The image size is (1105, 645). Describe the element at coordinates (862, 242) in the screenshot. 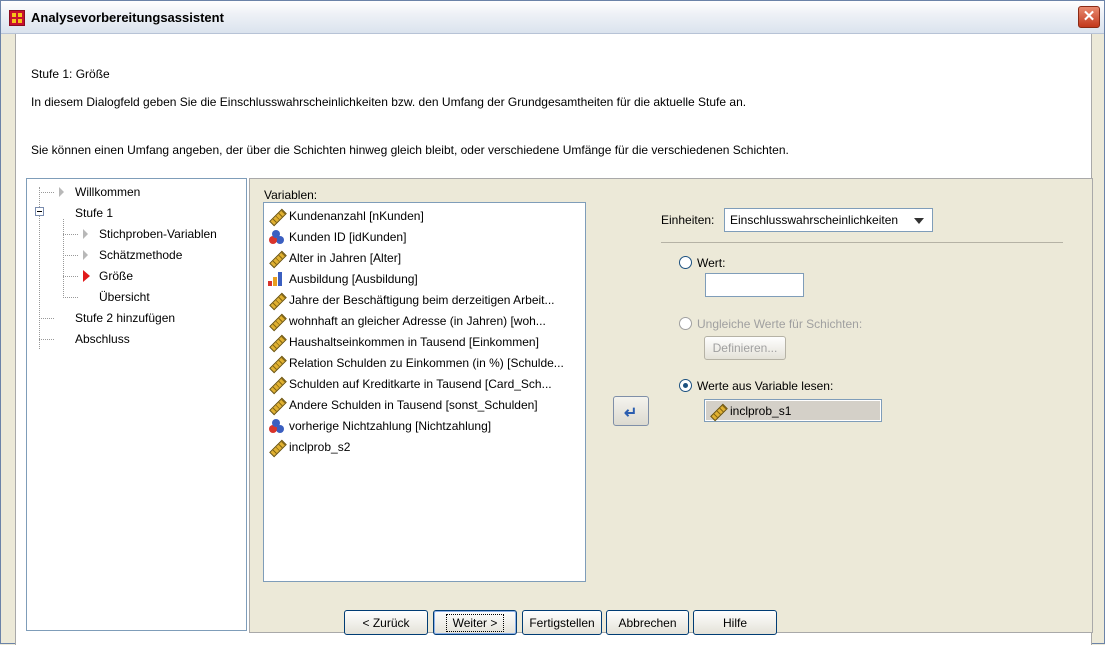

I see `divider` at that location.